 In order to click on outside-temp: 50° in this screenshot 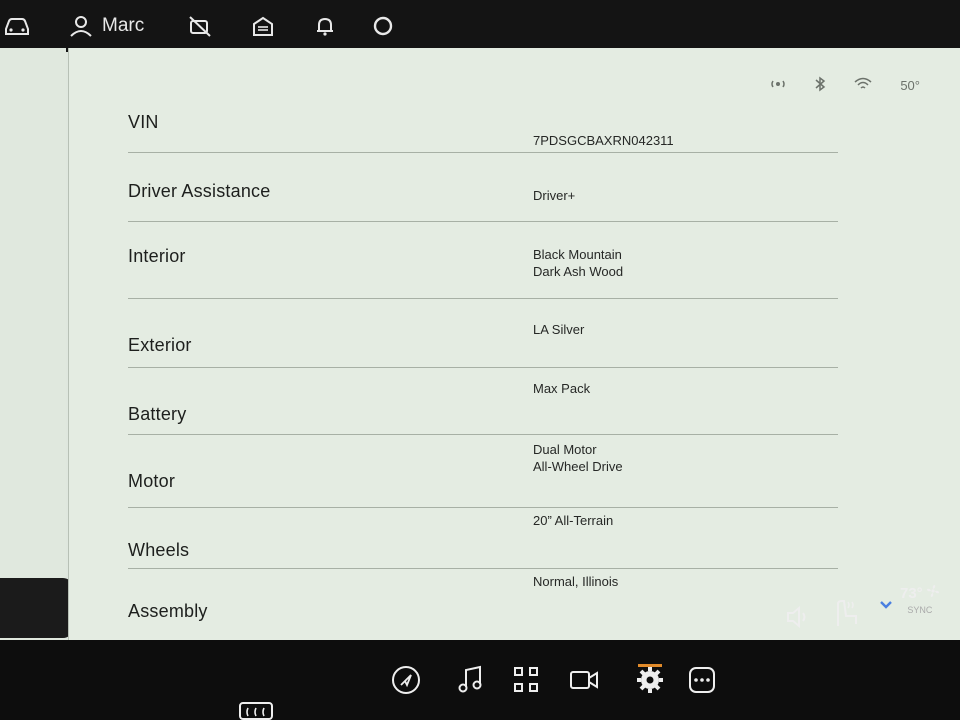, I will do `click(910, 85)`.